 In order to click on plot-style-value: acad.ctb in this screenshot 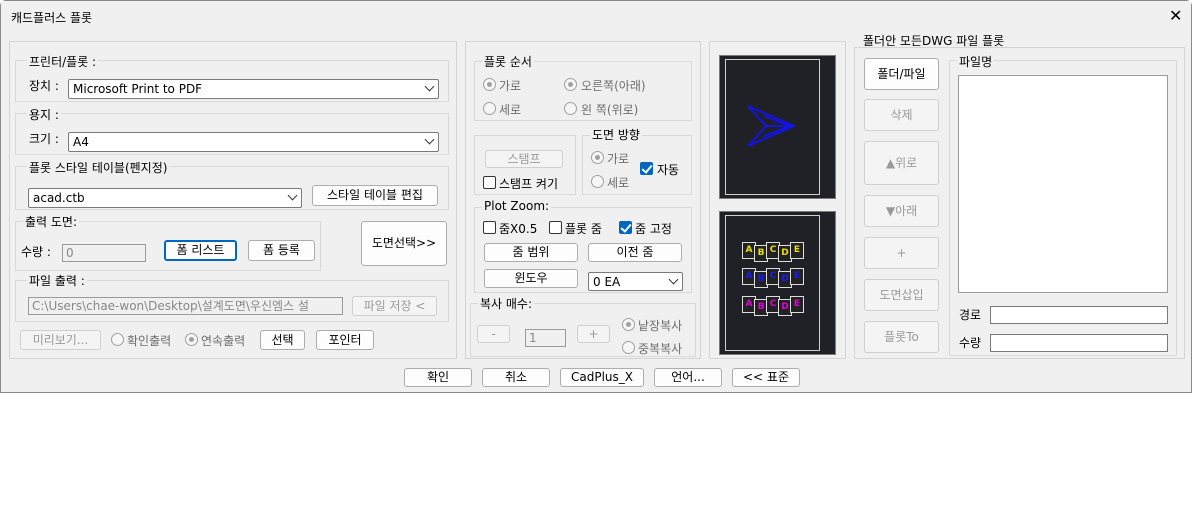, I will do `click(59, 198)`.